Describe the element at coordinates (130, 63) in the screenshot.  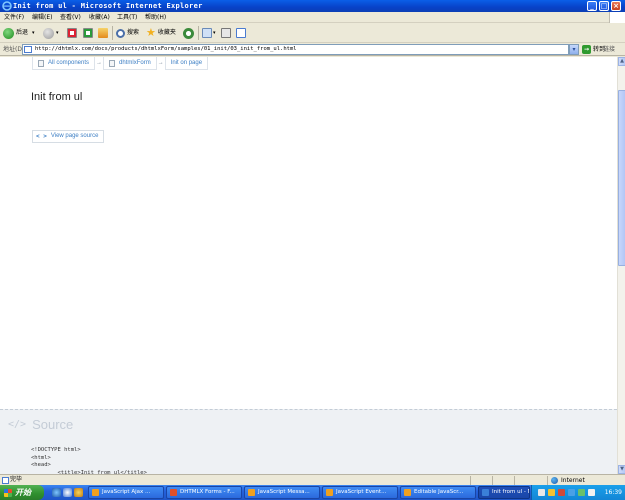
I see `breadcrumb-dhtmlxform: dhtmlxForm` at that location.